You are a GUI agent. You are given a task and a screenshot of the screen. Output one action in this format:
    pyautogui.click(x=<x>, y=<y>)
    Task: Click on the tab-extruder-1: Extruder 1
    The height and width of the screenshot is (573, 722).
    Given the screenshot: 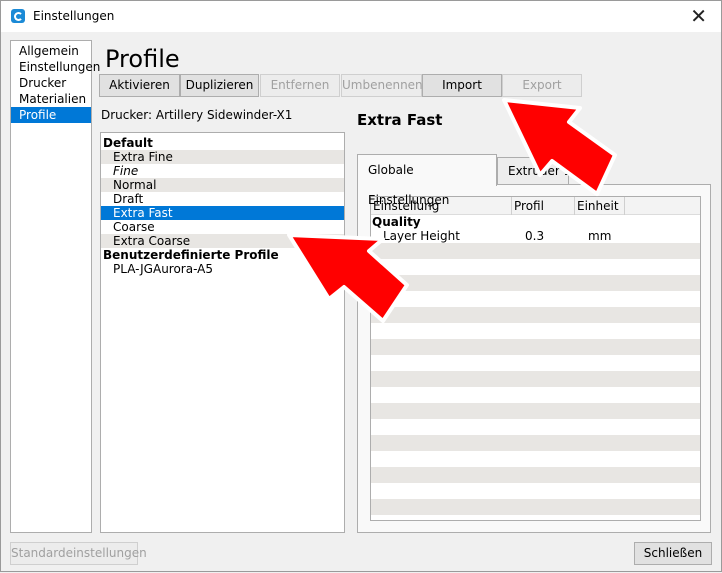 What is the action you would take?
    pyautogui.click(x=533, y=170)
    